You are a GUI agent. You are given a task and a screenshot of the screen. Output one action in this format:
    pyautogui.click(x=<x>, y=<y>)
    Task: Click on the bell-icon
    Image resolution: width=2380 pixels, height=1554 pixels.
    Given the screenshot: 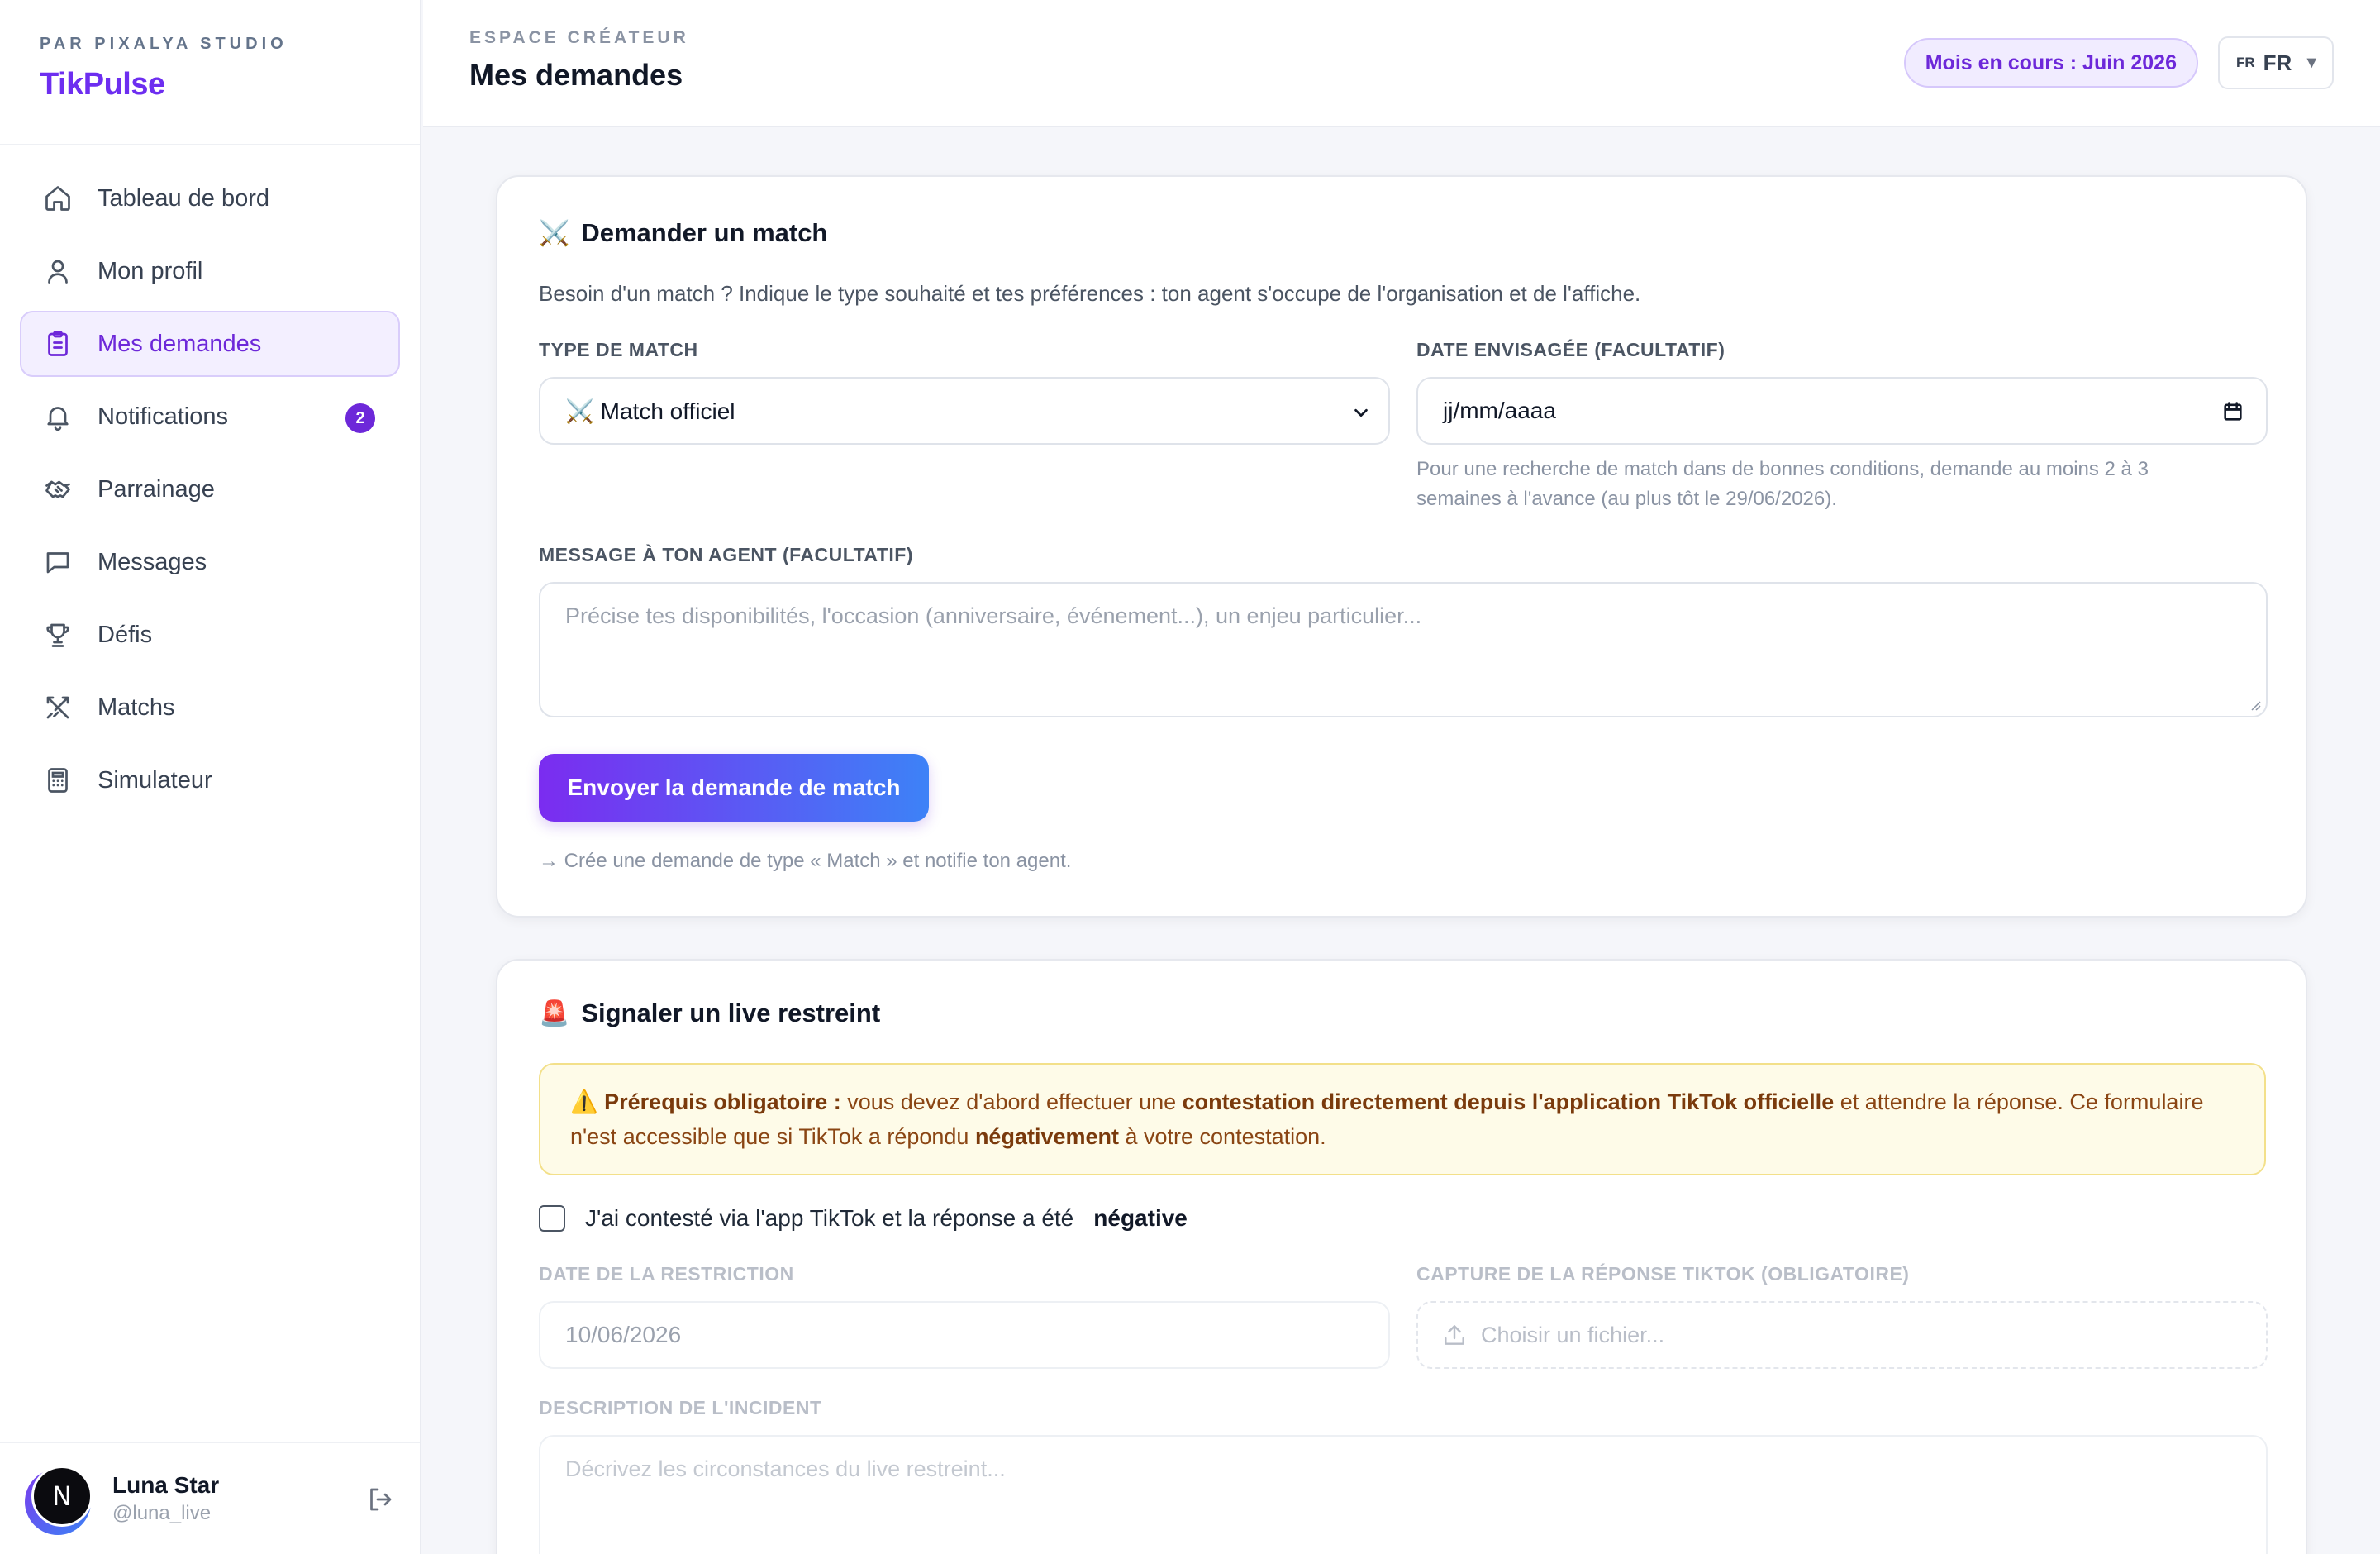 What is the action you would take?
    pyautogui.click(x=58, y=416)
    